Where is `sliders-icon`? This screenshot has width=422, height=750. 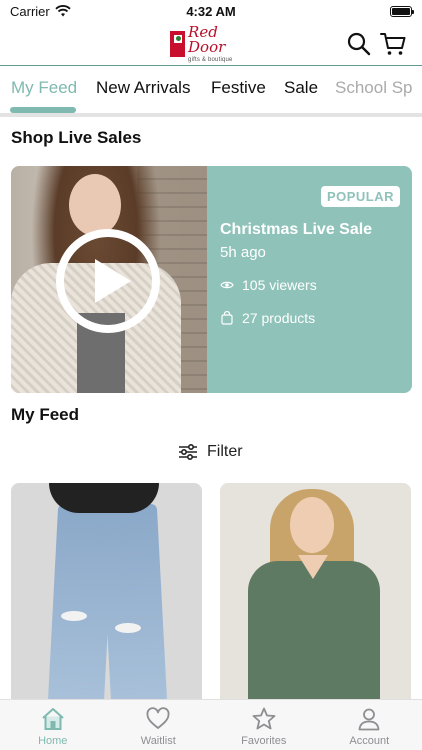
sliders-icon is located at coordinates (188, 452).